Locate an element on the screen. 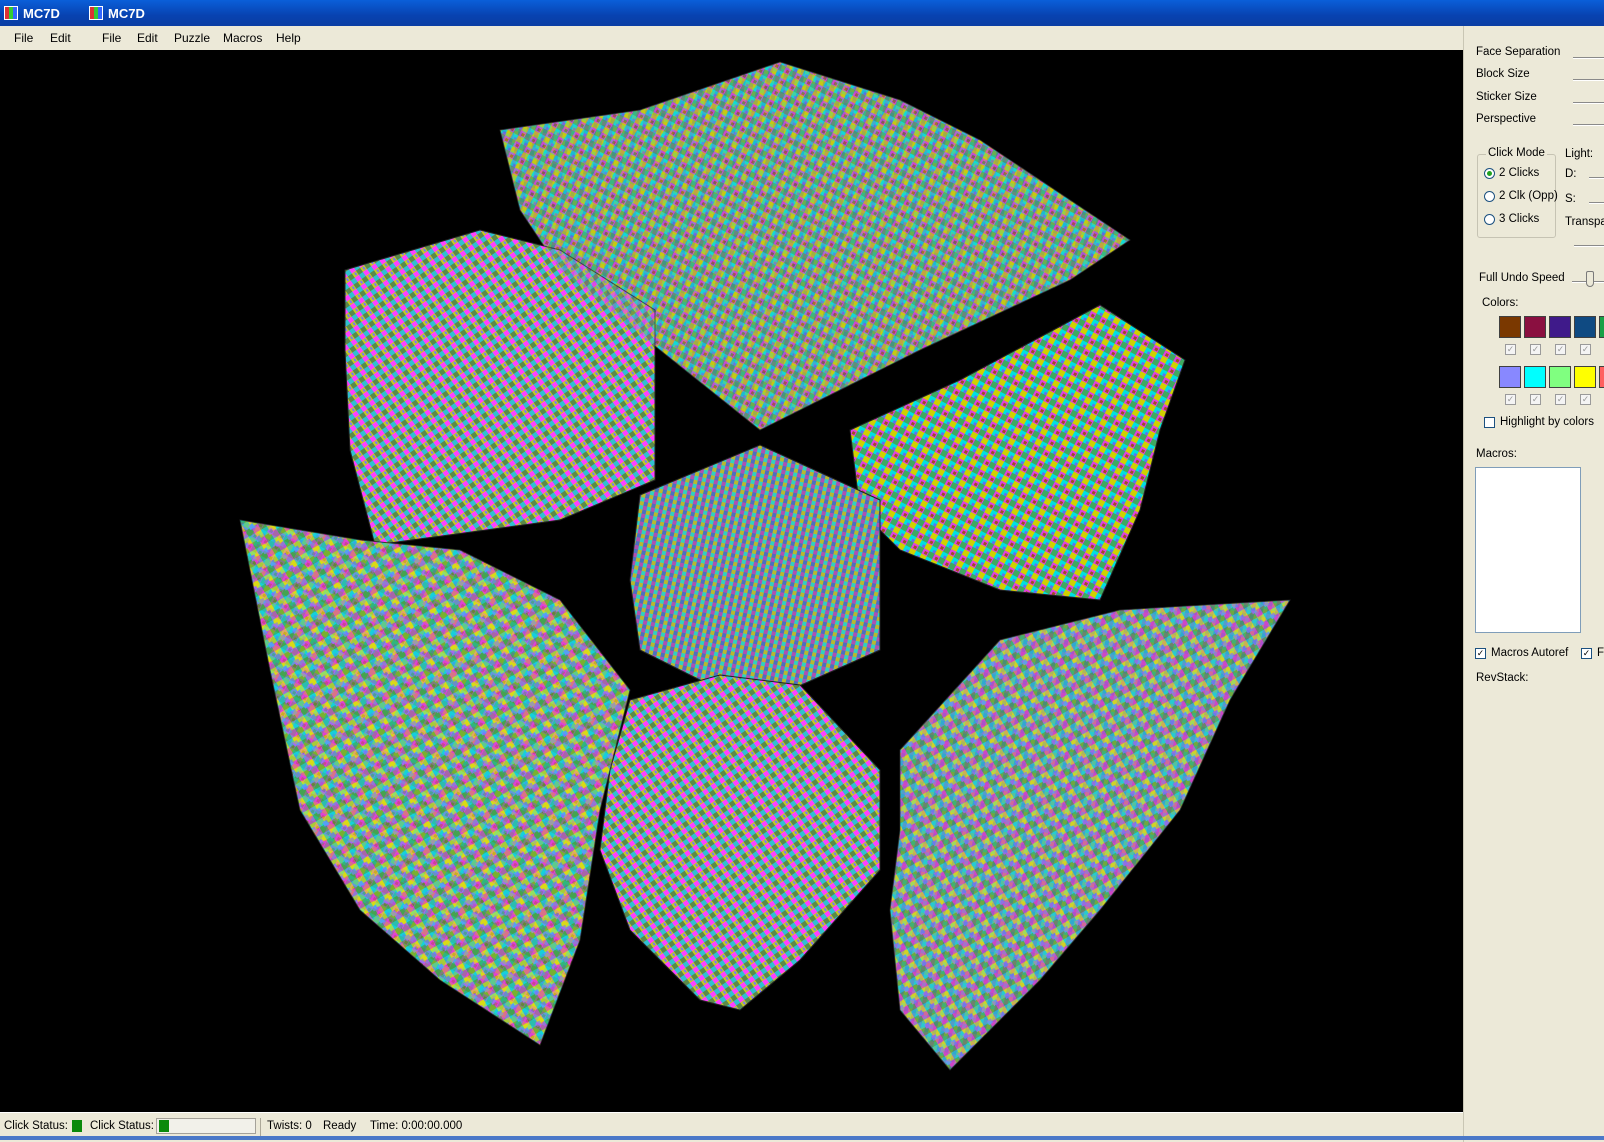  ready-status: Ready is located at coordinates (340, 1126).